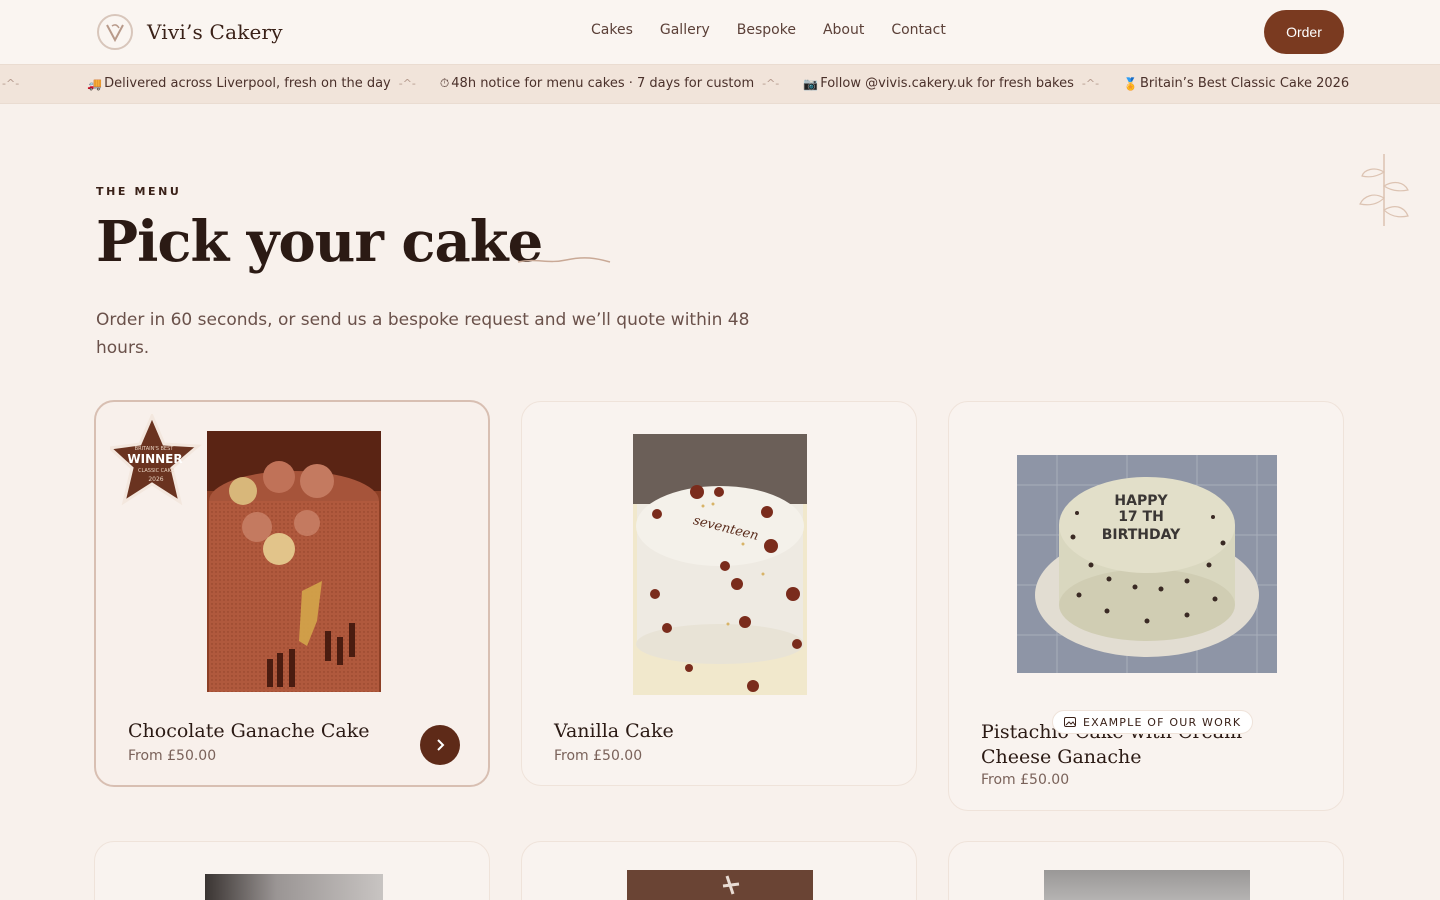 Image resolution: width=1440 pixels, height=900 pixels. I want to click on main-nav: Cakes Gallery Bespoke About Contact, so click(782, 30).